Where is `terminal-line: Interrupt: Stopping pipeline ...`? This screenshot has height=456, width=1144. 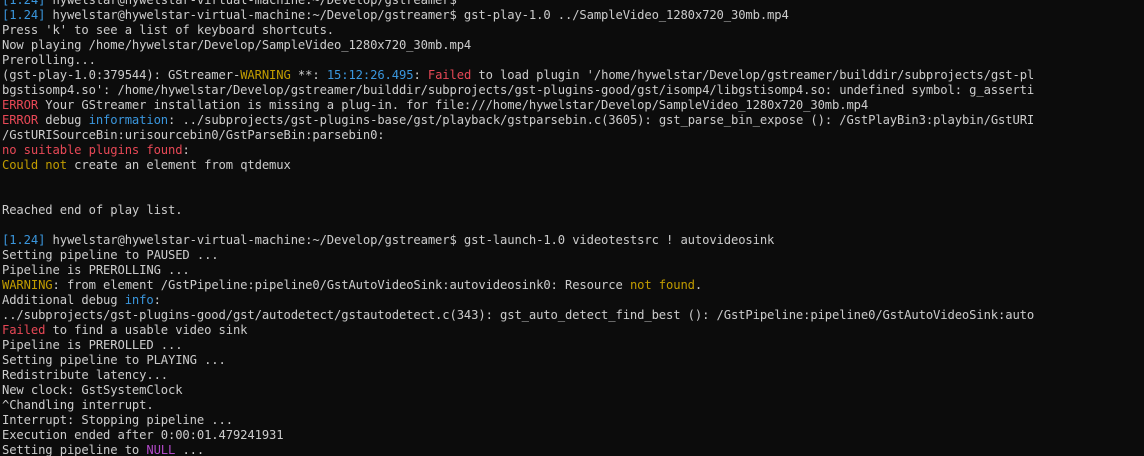 terminal-line: Interrupt: Stopping pipeline ... is located at coordinates (573, 420).